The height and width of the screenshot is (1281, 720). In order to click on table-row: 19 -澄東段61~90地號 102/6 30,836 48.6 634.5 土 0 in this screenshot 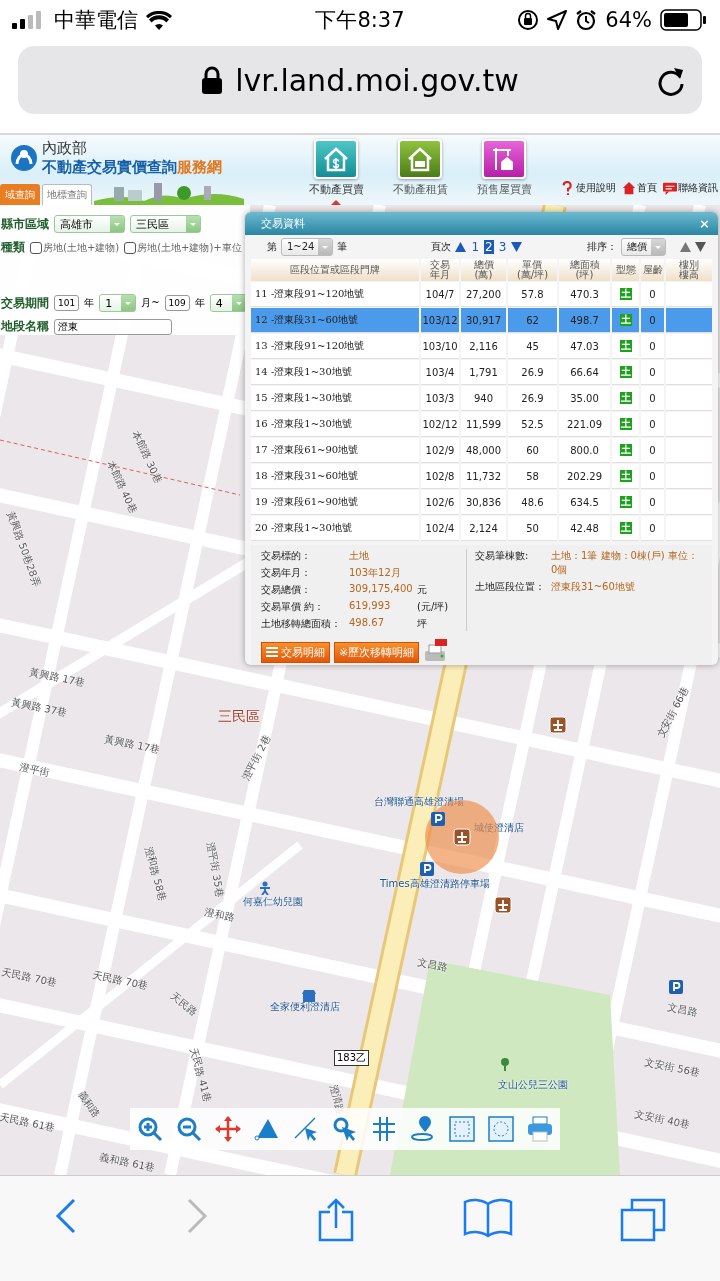, I will do `click(481, 502)`.